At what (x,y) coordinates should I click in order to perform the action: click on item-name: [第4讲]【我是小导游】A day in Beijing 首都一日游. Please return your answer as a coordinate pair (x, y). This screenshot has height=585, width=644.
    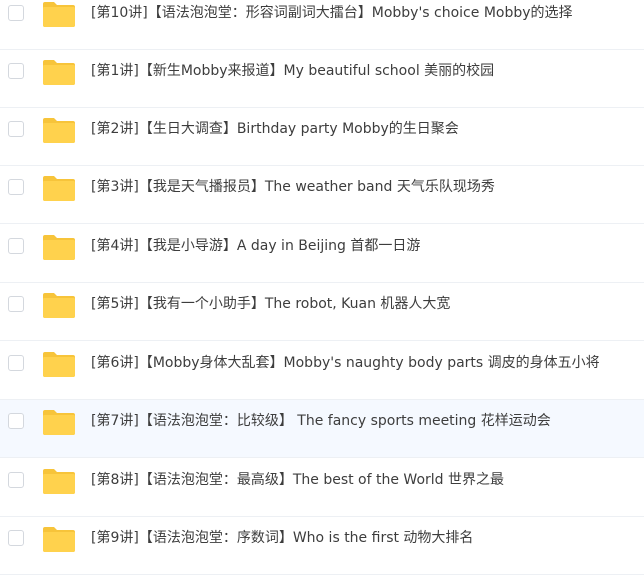
    Looking at the image, I should click on (255, 246).